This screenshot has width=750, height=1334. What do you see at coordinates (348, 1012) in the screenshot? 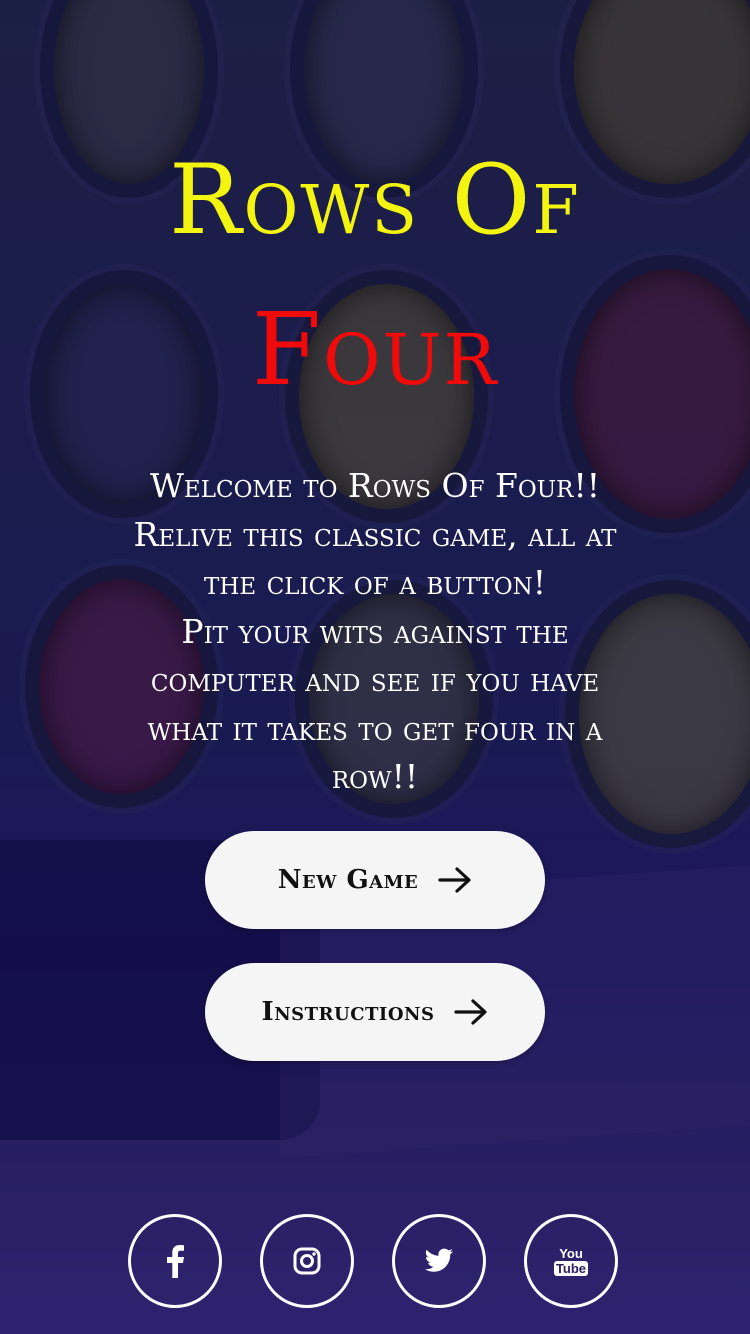
I see `instructions-label: Instructions` at bounding box center [348, 1012].